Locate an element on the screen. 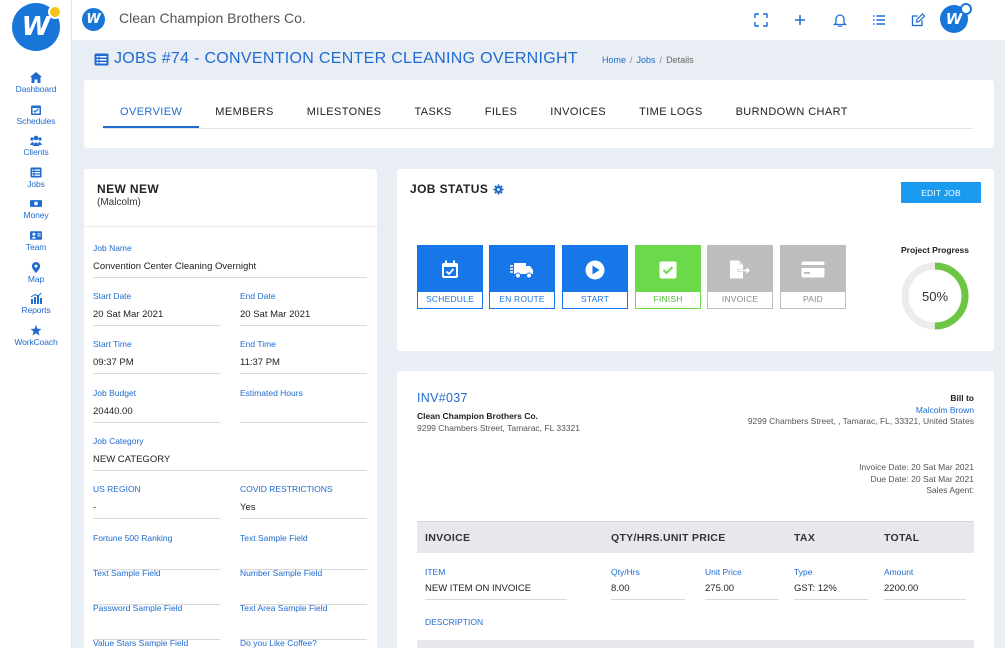 This screenshot has width=1005, height=648. tab-time-logs: TIME LOGS is located at coordinates (671, 114).